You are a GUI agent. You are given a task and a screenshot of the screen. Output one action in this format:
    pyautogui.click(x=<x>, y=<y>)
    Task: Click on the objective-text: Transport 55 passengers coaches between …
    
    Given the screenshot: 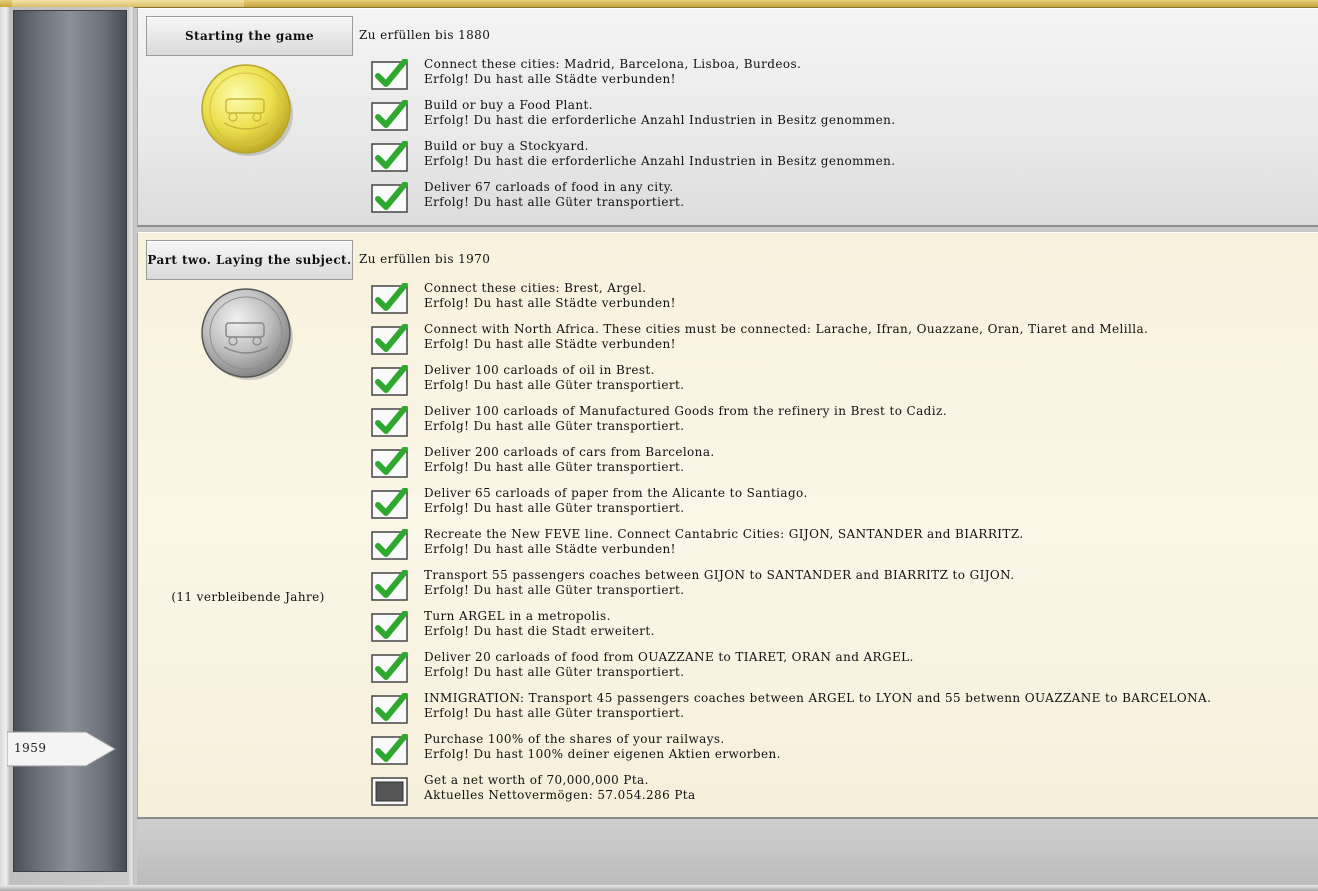 What is the action you would take?
    pyautogui.click(x=719, y=575)
    